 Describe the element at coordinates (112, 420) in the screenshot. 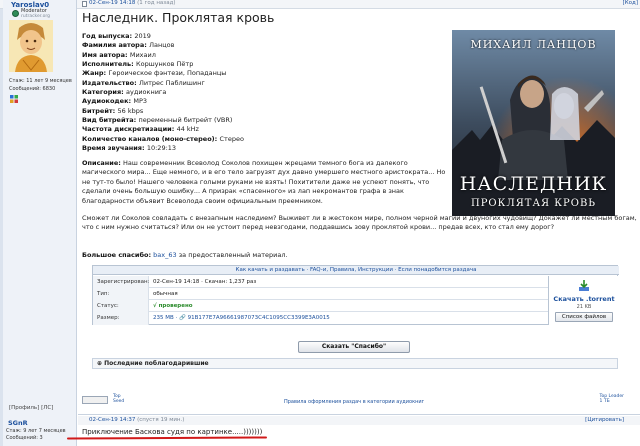

I see `post2-date-value: 02-Сен-19 14:37` at that location.